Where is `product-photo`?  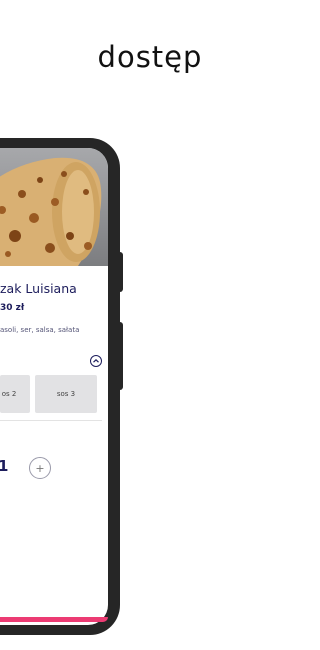 product-photo is located at coordinates (54, 207).